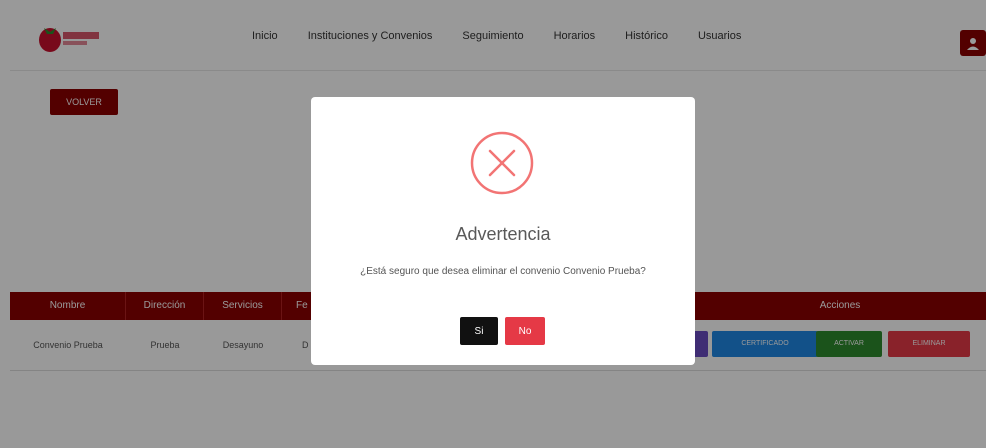 The height and width of the screenshot is (448, 986). Describe the element at coordinates (503, 234) in the screenshot. I see `dialog-title: Advertencia` at that location.